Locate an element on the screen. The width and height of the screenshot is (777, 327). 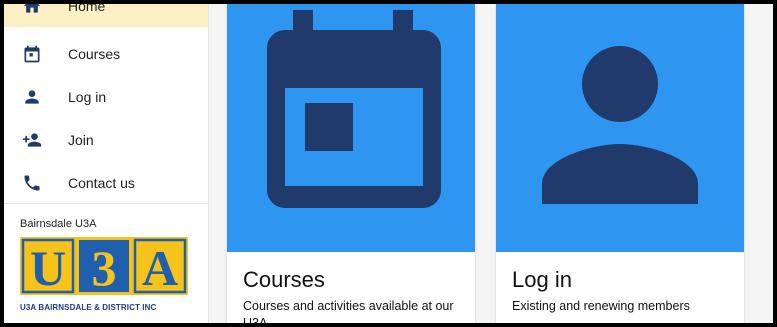
sidebar-item-log-in: Log in is located at coordinates (106, 96).